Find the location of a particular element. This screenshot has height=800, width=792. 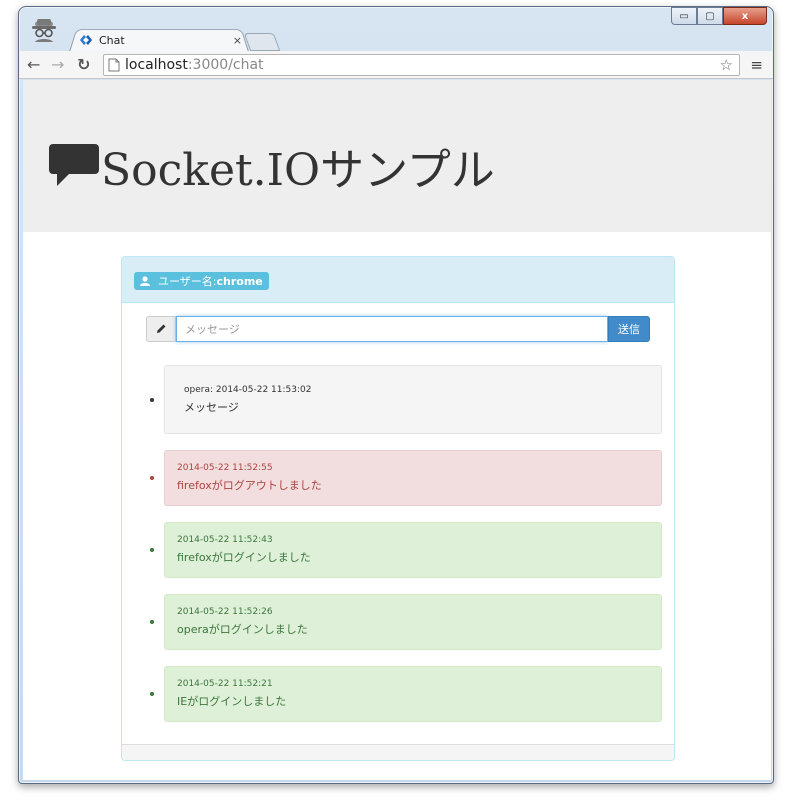

login-alert: 2014-05-22 11:52:21 IEがログインしました is located at coordinates (413, 694).